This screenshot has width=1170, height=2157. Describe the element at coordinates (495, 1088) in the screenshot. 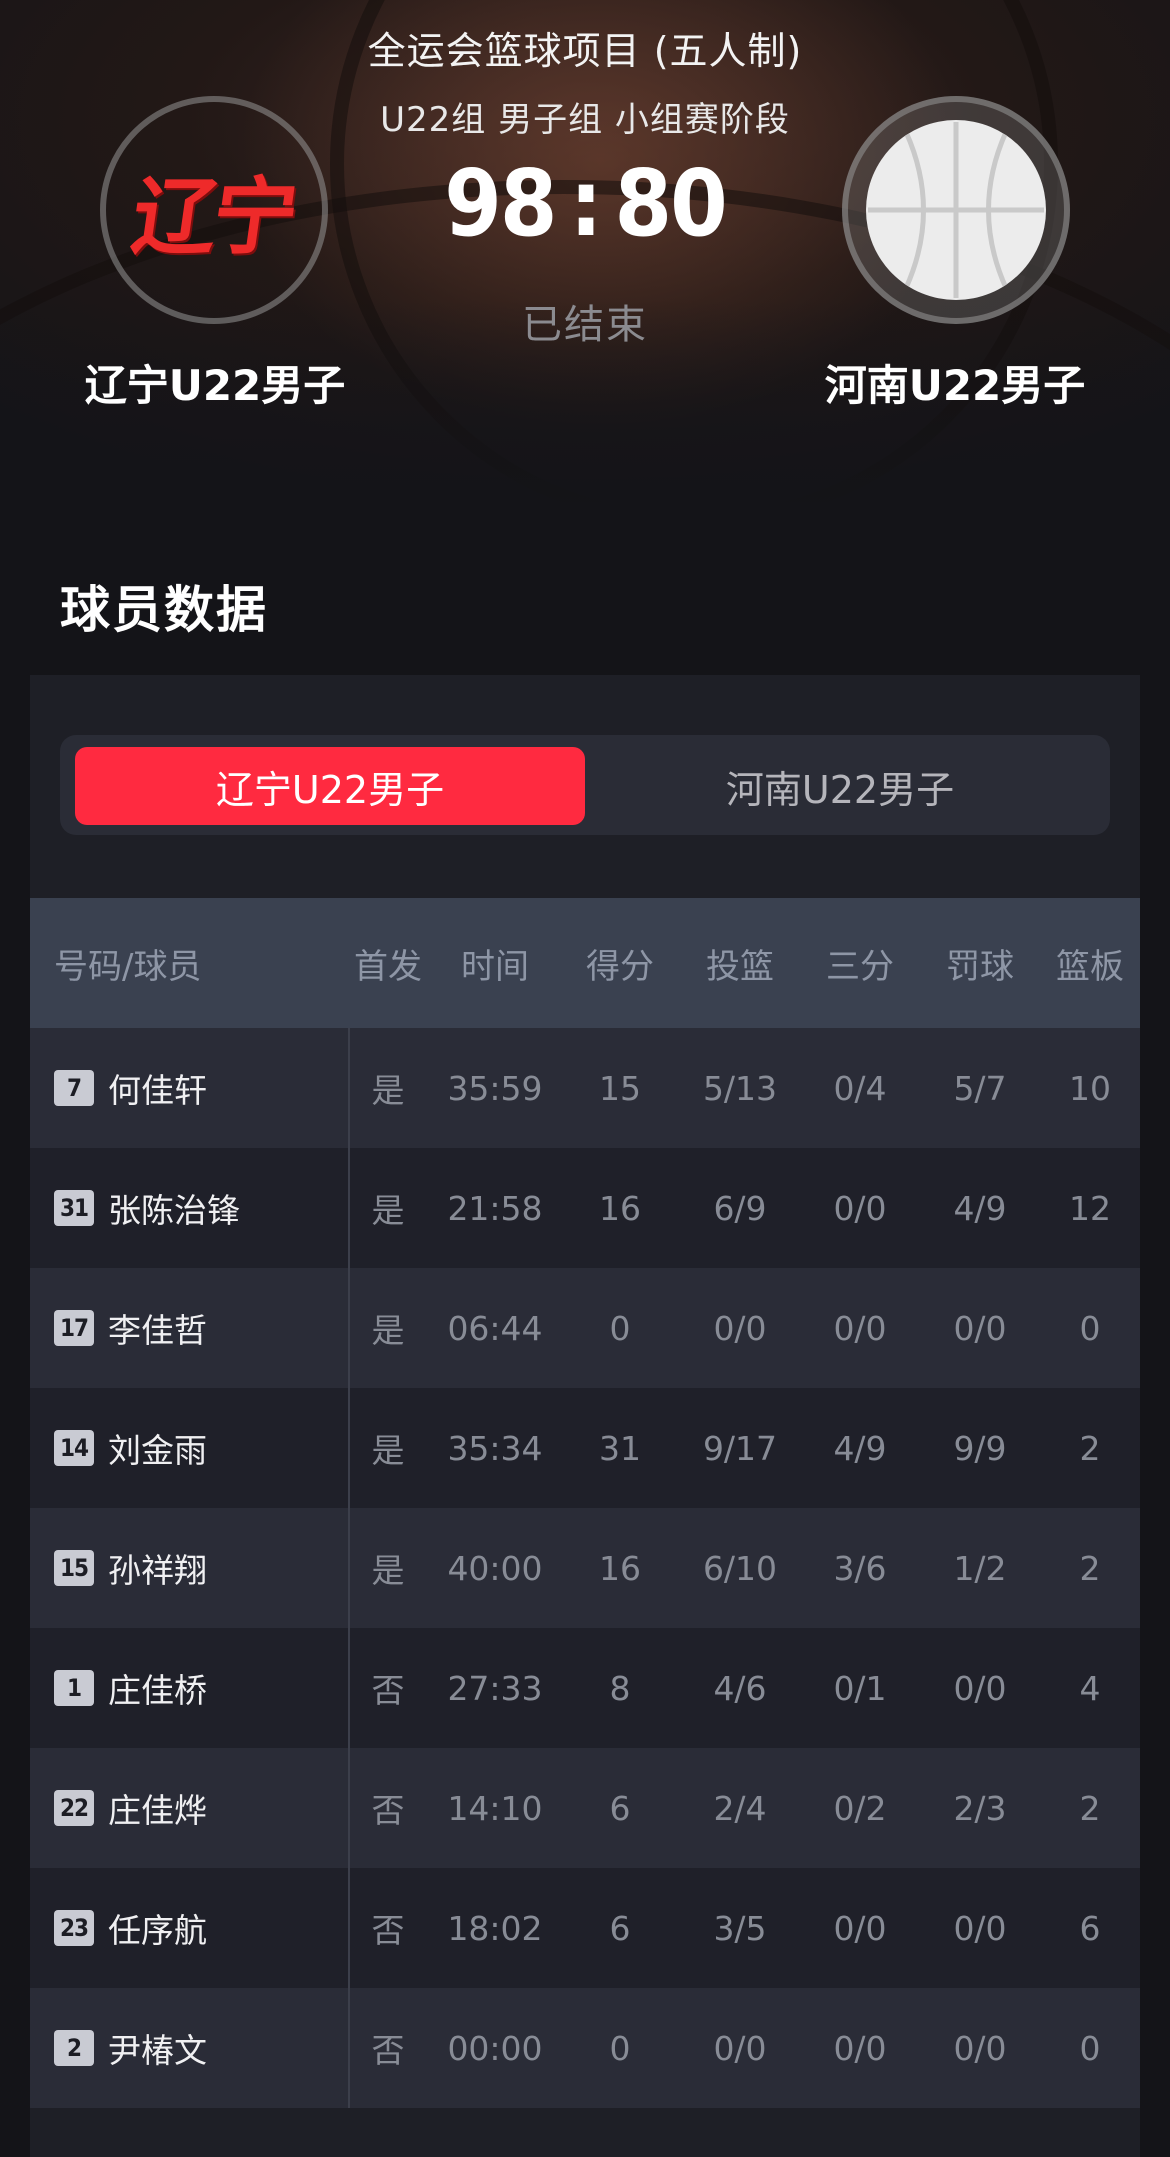

I see `cell-time: 35:59` at that location.